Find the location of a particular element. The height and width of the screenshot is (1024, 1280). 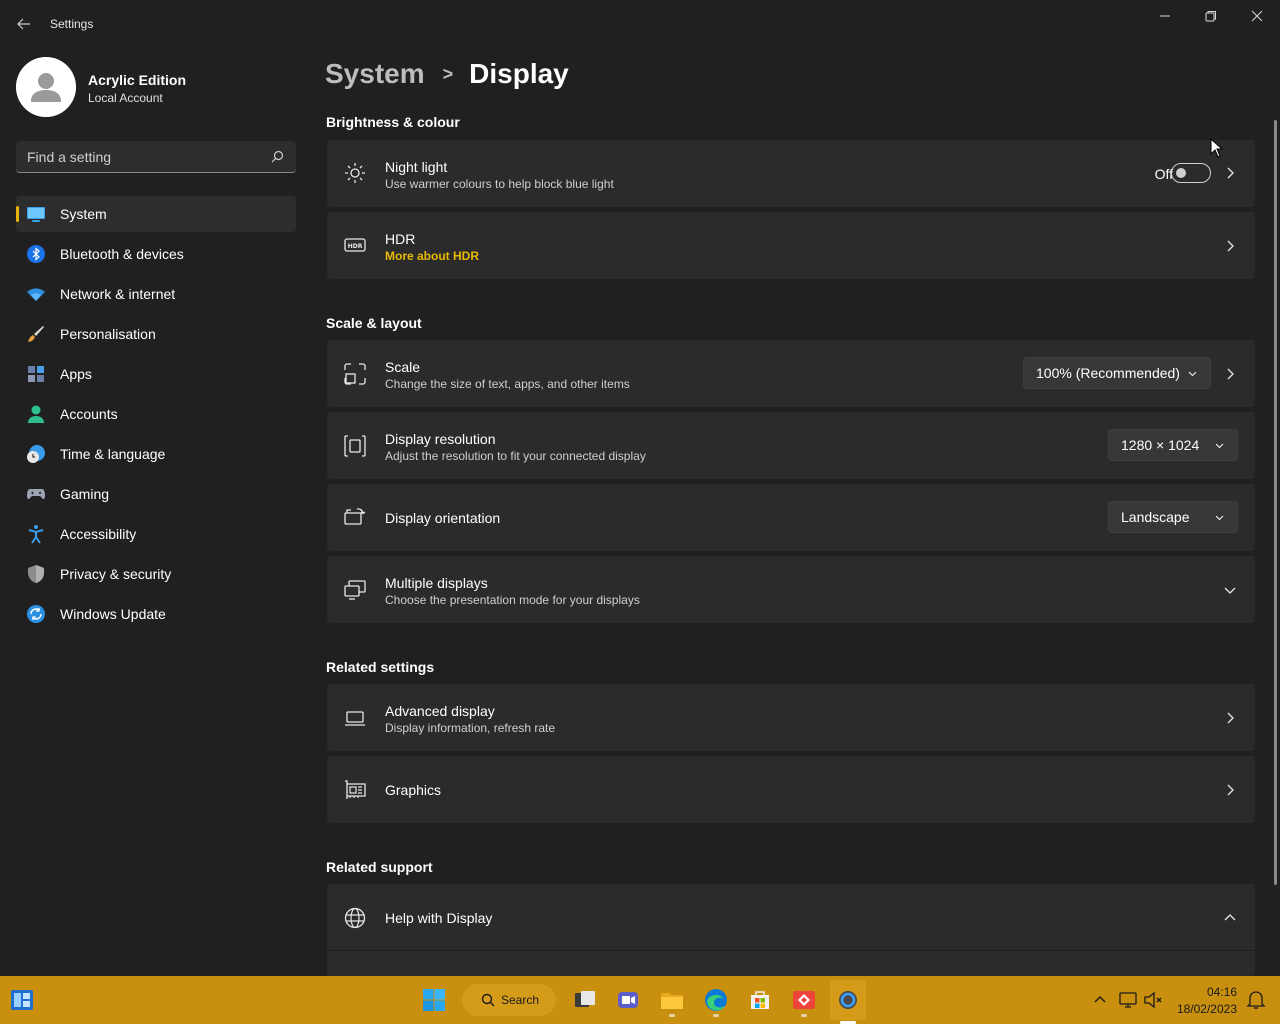

orientation-dropdown: Landscape is located at coordinates (1173, 517).